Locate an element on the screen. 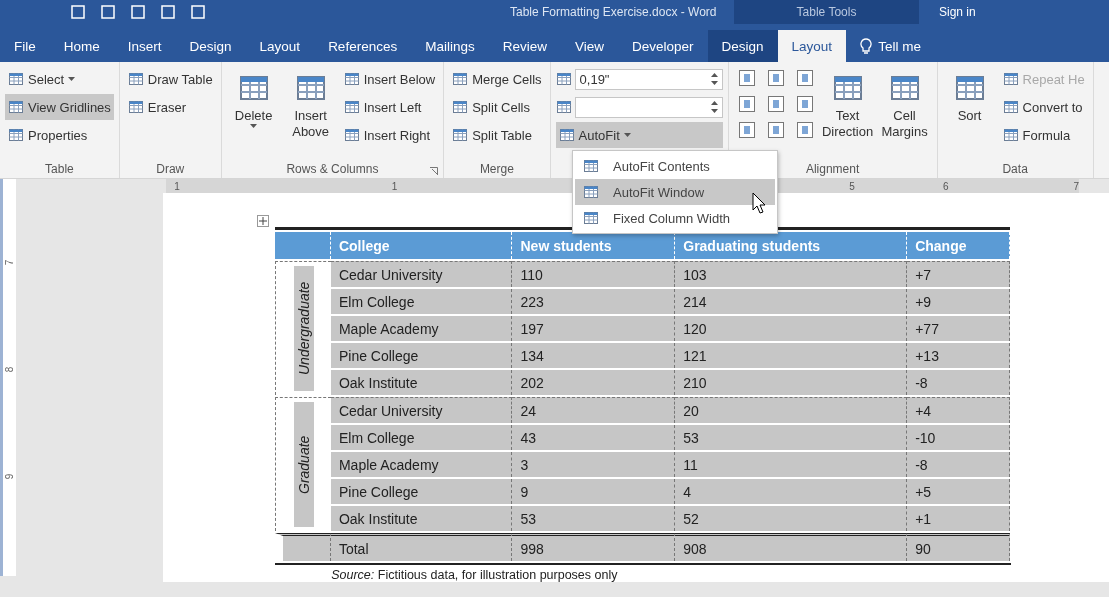  table-cell: +77 is located at coordinates (959, 328).